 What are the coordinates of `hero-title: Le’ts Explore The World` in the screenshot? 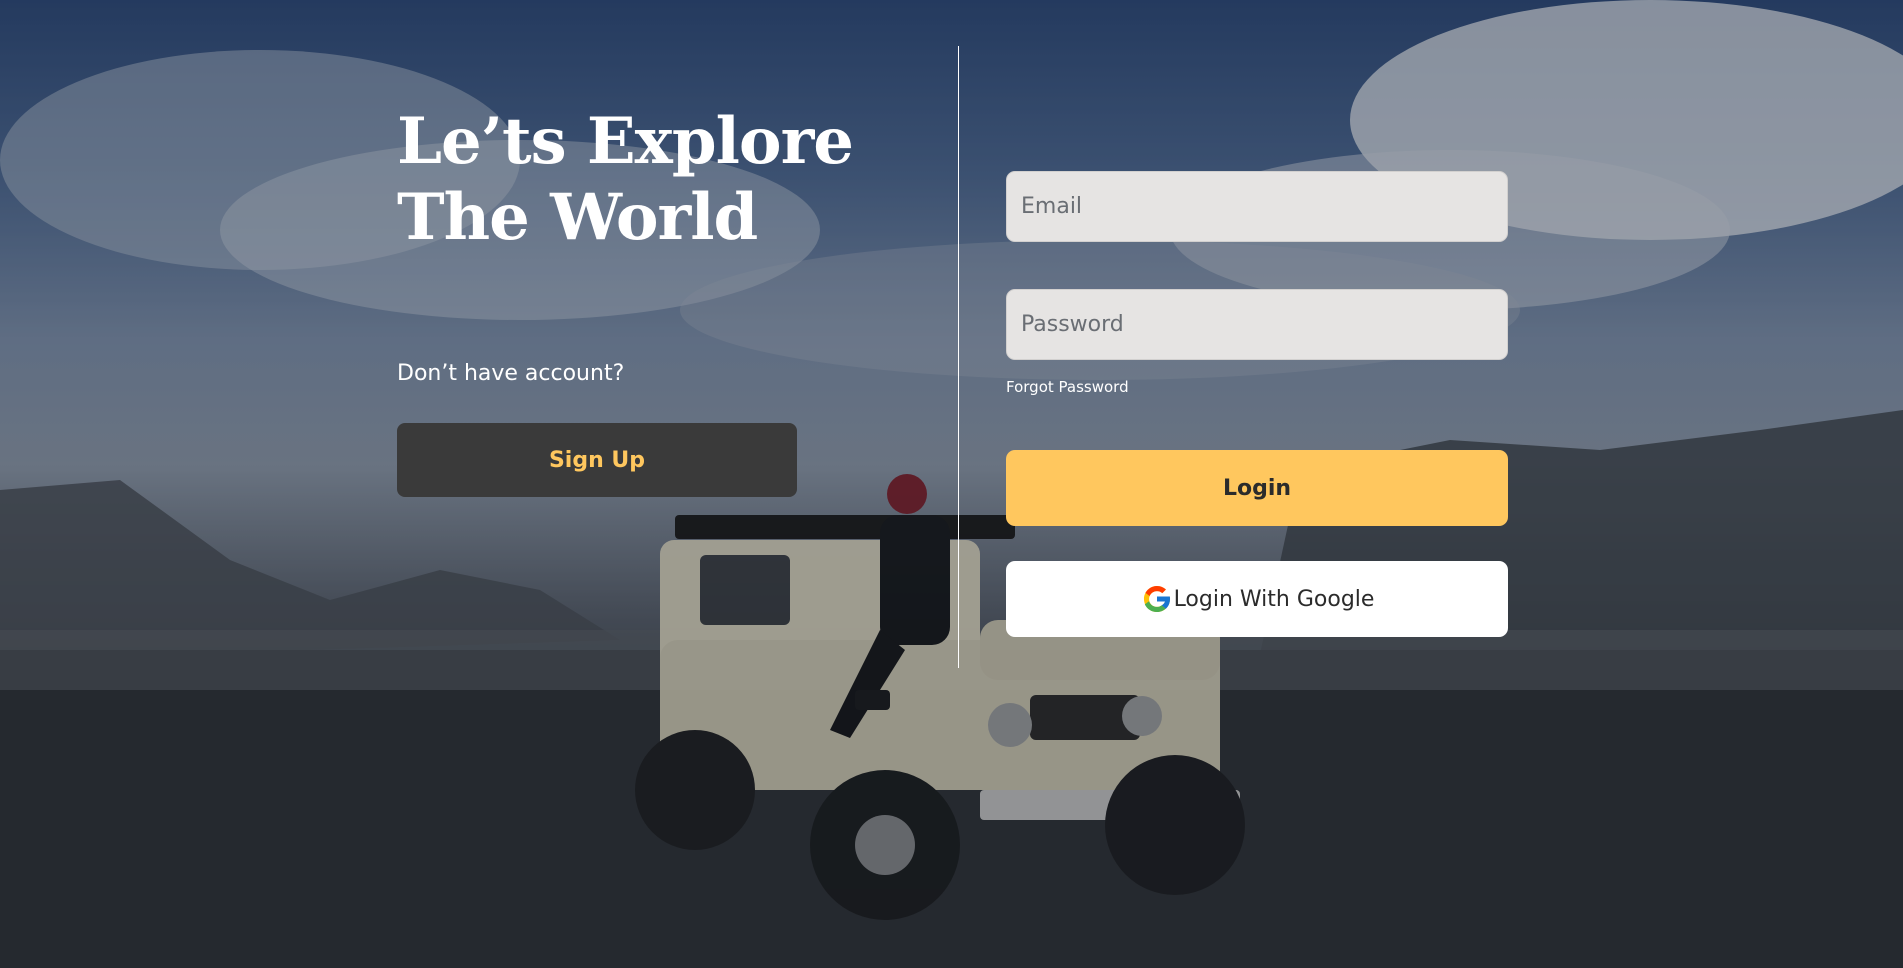 It's located at (625, 180).